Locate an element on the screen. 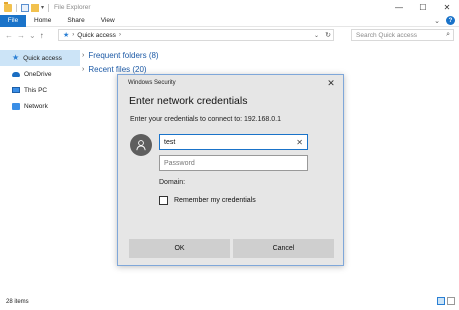 This screenshot has width=459, height=310. sidebar-item-network: Network is located at coordinates (40, 106).